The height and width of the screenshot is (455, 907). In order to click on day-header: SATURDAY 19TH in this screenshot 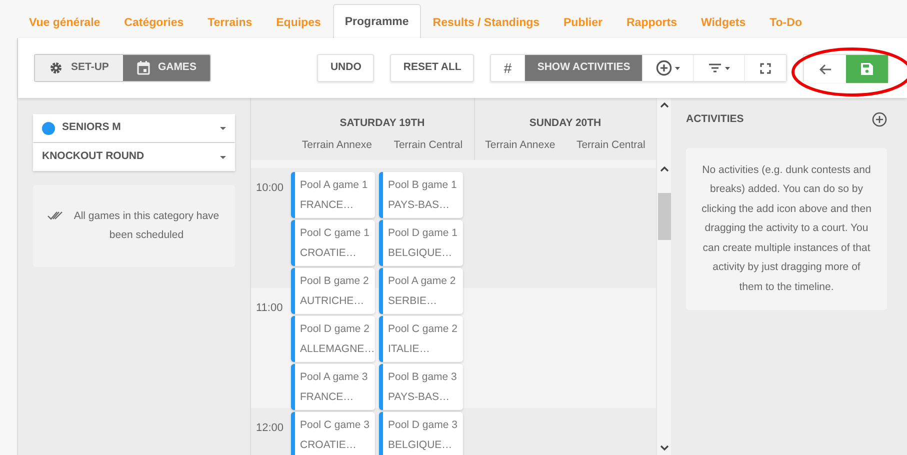, I will do `click(382, 123)`.